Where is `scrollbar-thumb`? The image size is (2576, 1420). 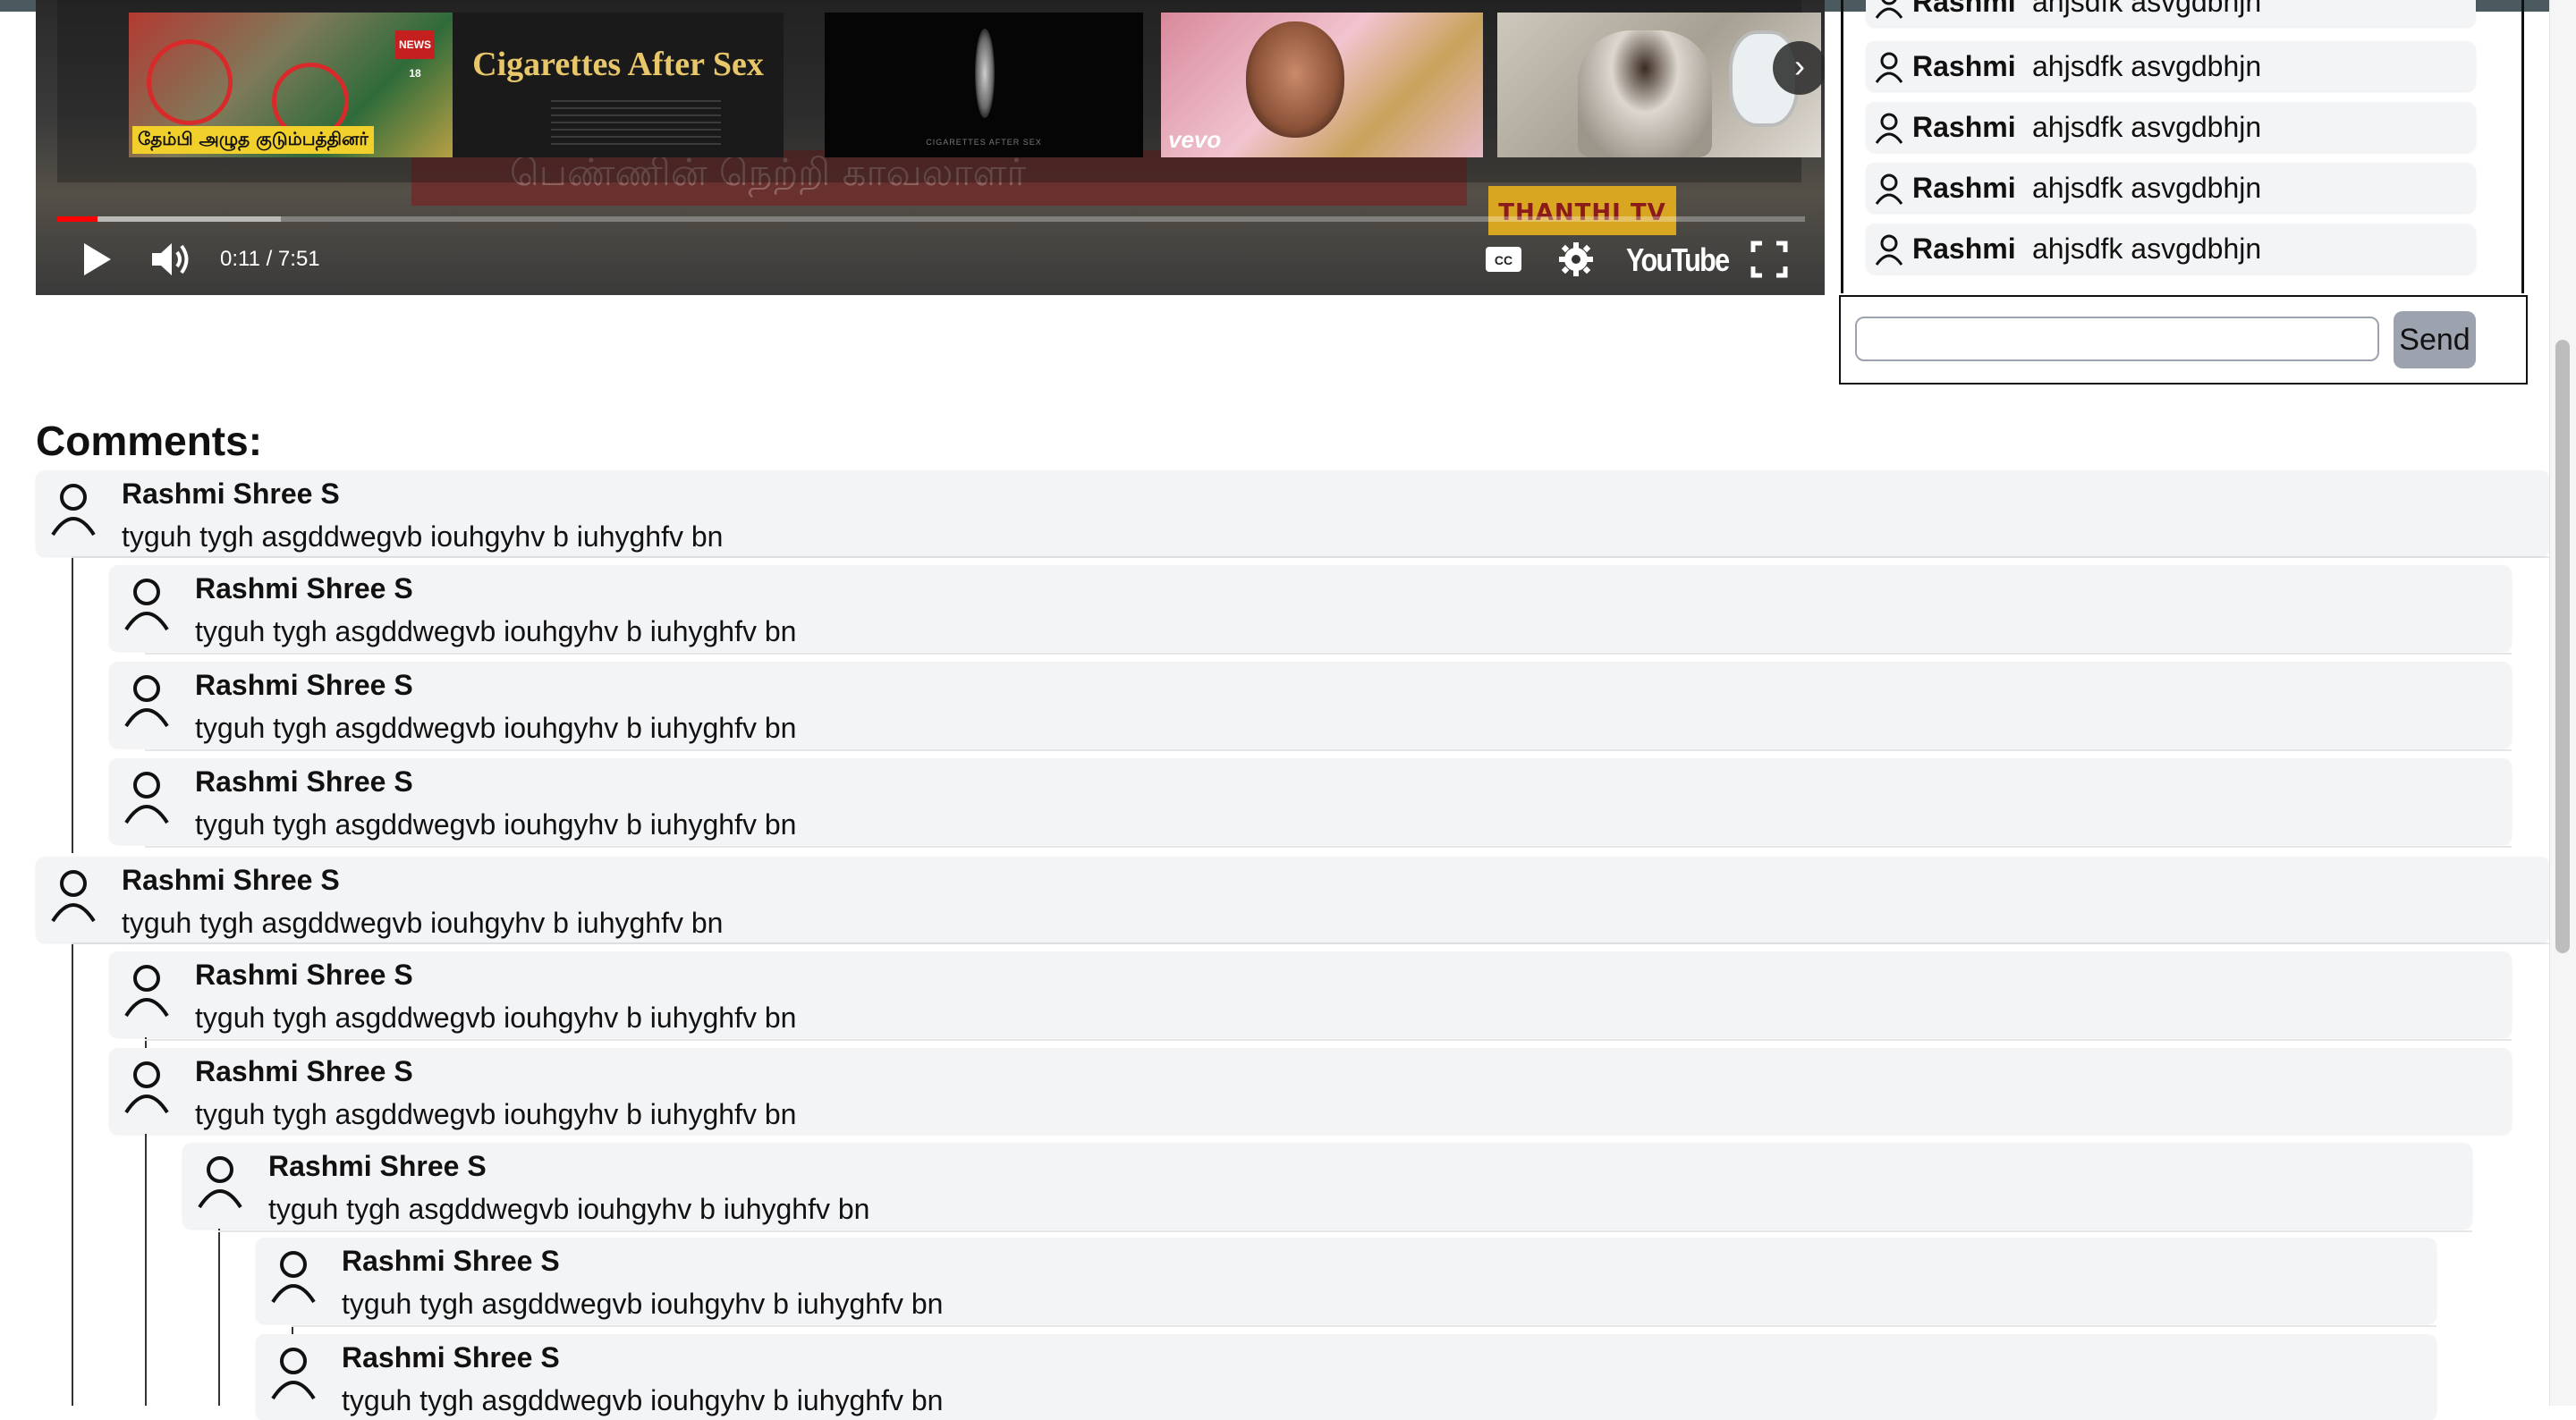 scrollbar-thumb is located at coordinates (2562, 646).